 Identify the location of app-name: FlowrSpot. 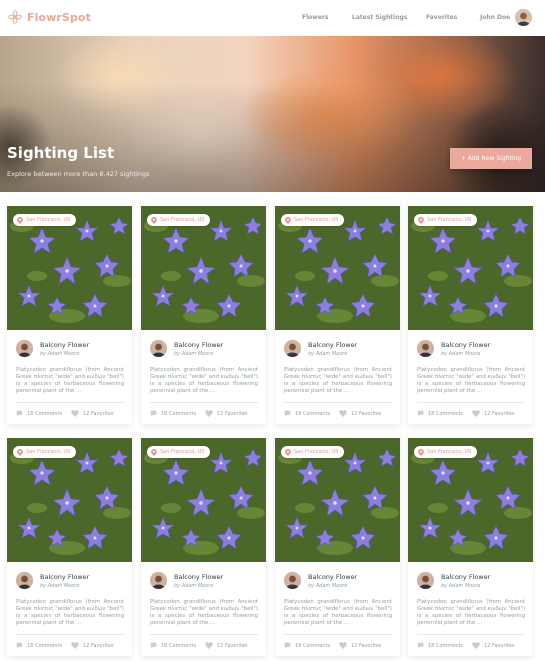
(59, 17).